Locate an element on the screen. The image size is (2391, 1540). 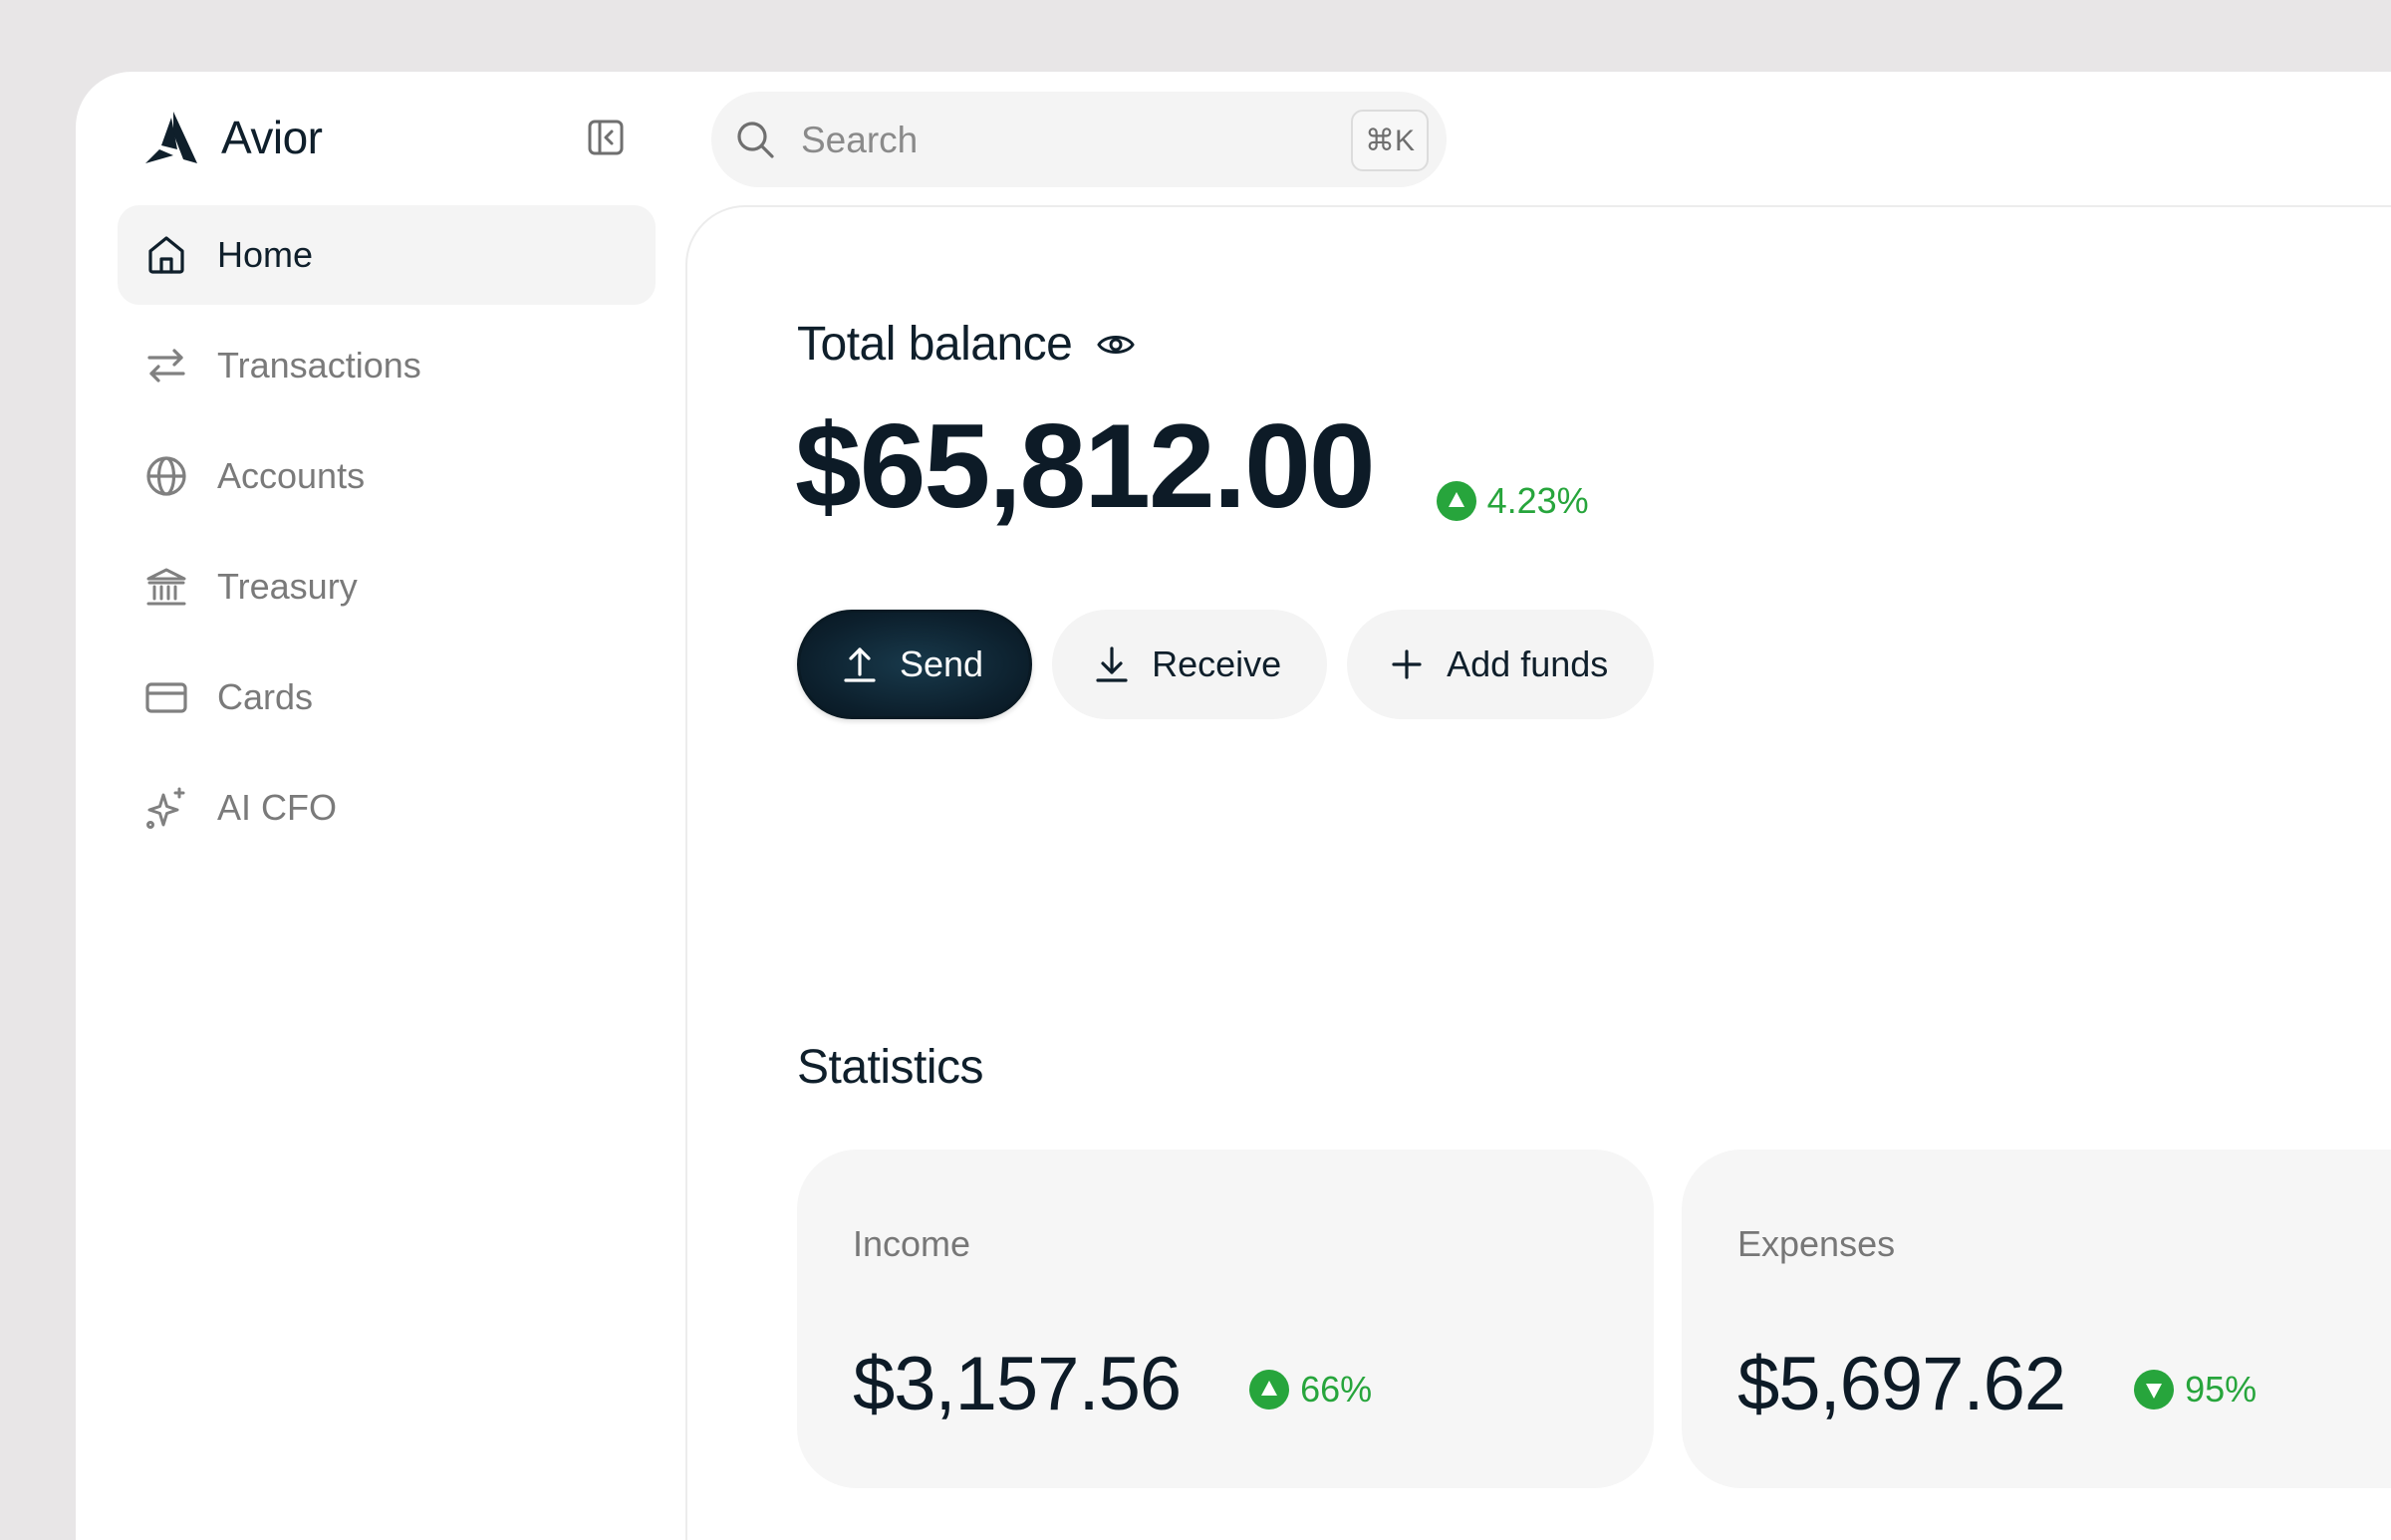
receive-button-label: Receive is located at coordinates (1217, 663).